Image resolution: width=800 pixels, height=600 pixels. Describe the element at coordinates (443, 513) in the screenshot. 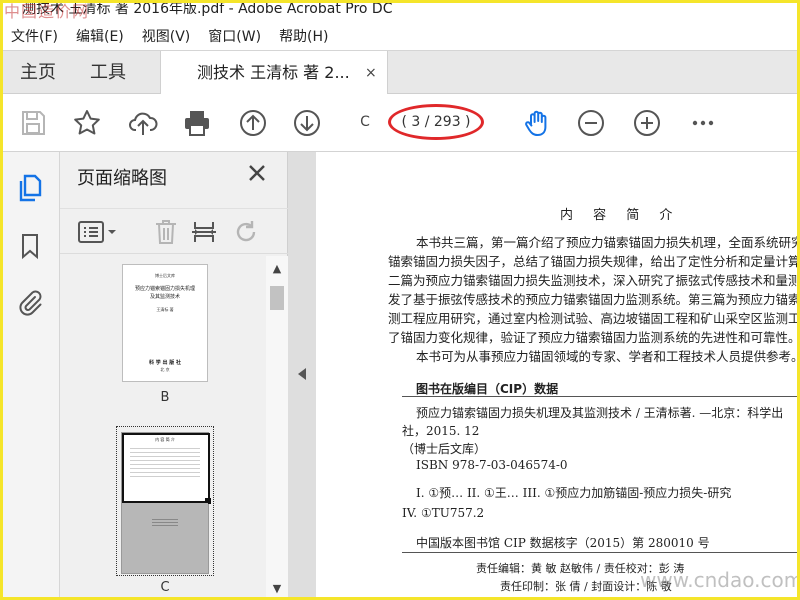

I see `cip-line: IV. ①TU757.2` at that location.